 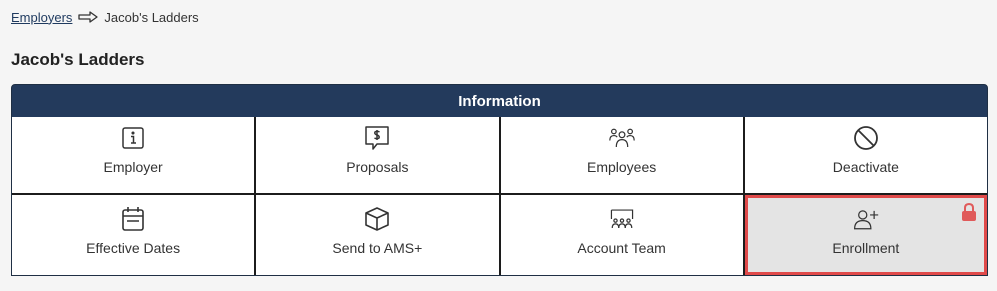 I want to click on breadcrumb-link-employers: Employers, so click(x=41, y=17).